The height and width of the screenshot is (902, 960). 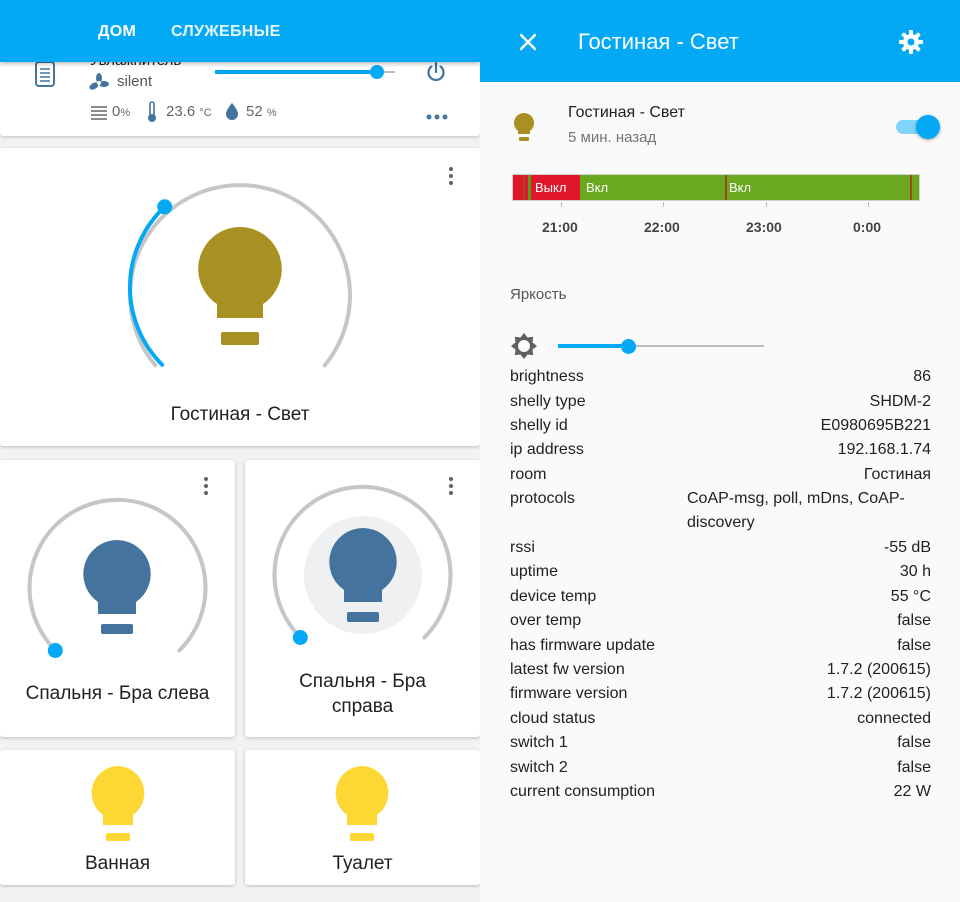 I want to click on brightness-slider, so click(x=661, y=346).